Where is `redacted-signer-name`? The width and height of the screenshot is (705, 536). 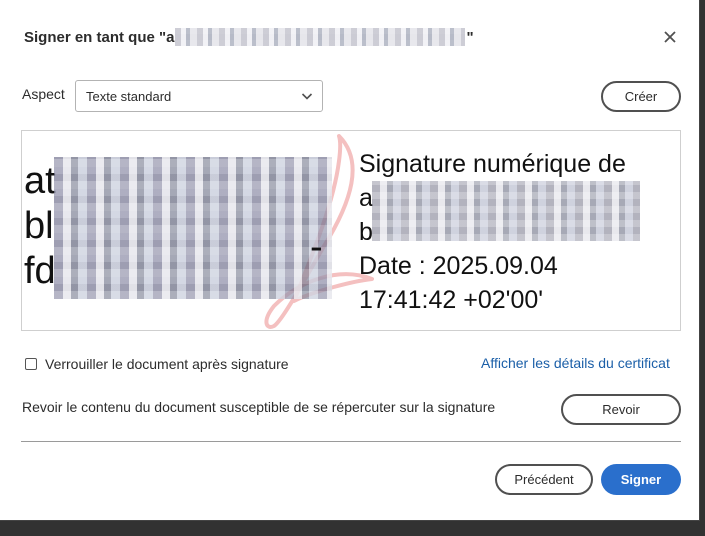 redacted-signer-name is located at coordinates (193, 228).